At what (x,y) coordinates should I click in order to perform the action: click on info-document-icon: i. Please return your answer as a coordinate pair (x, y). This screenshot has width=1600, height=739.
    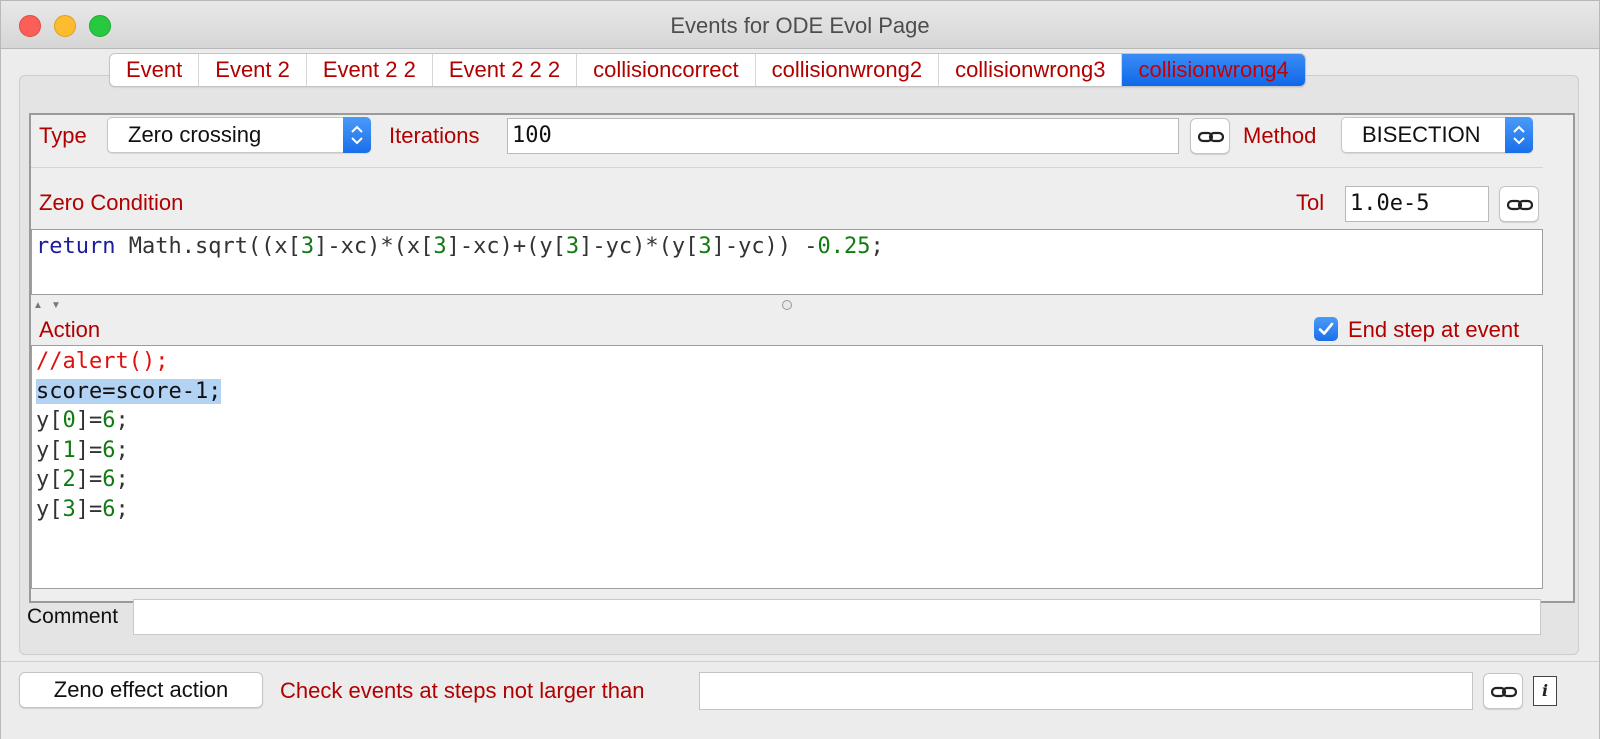
    Looking at the image, I should click on (1545, 691).